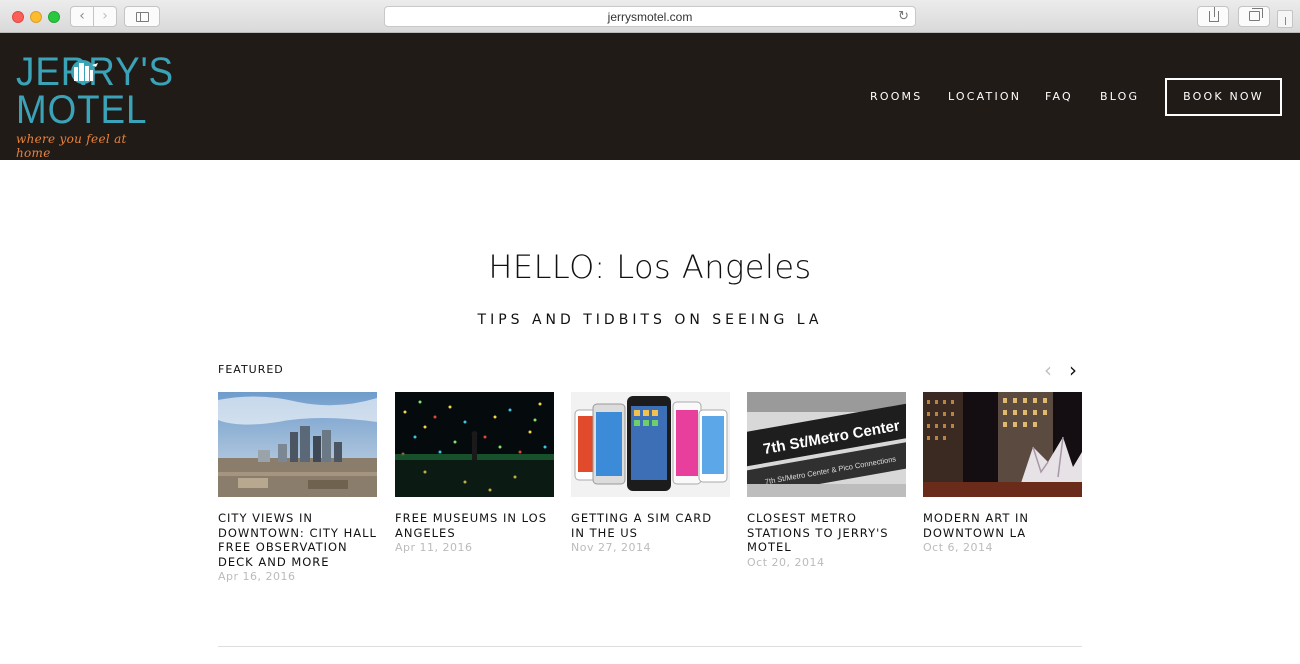  I want to click on infinity-room-photo, so click(474, 444).